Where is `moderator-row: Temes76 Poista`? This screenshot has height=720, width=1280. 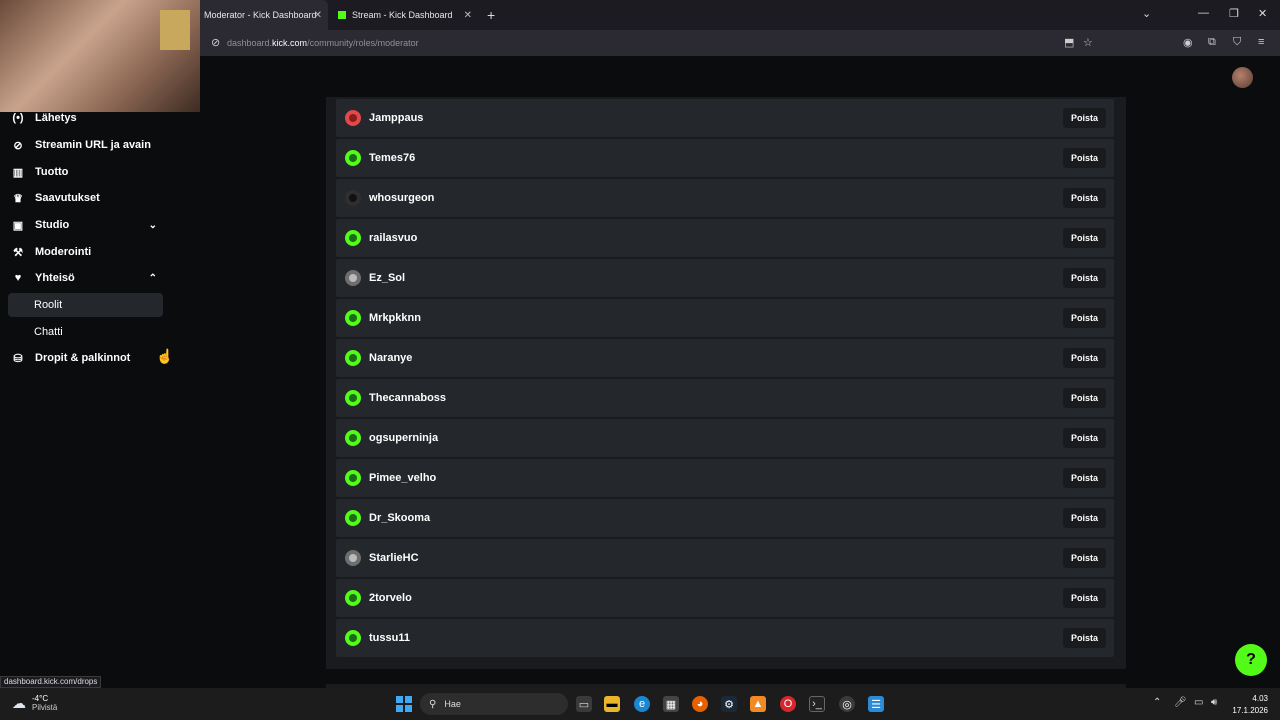 moderator-row: Temes76 Poista is located at coordinates (725, 158).